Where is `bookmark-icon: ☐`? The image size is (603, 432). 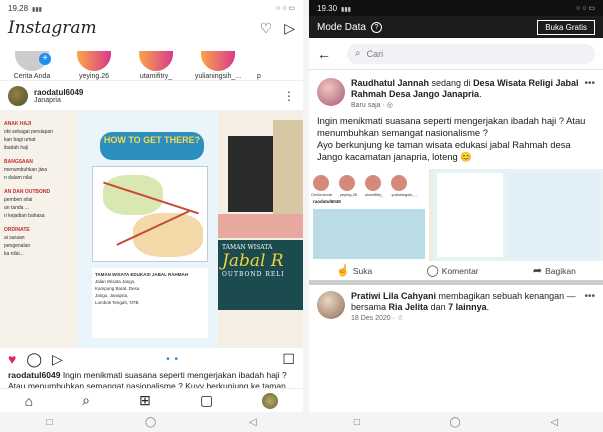 bookmark-icon: ☐ is located at coordinates (288, 359).